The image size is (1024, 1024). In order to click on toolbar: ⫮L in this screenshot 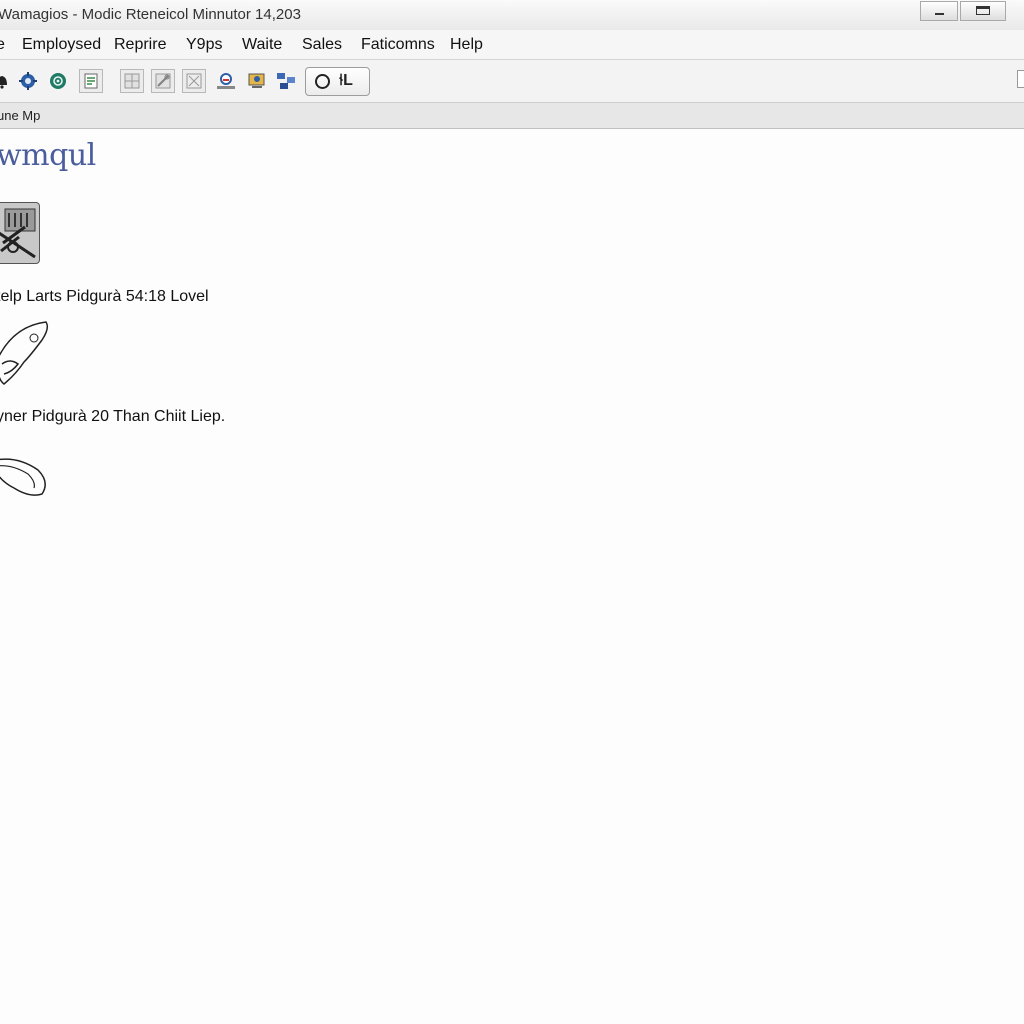, I will do `click(512, 81)`.